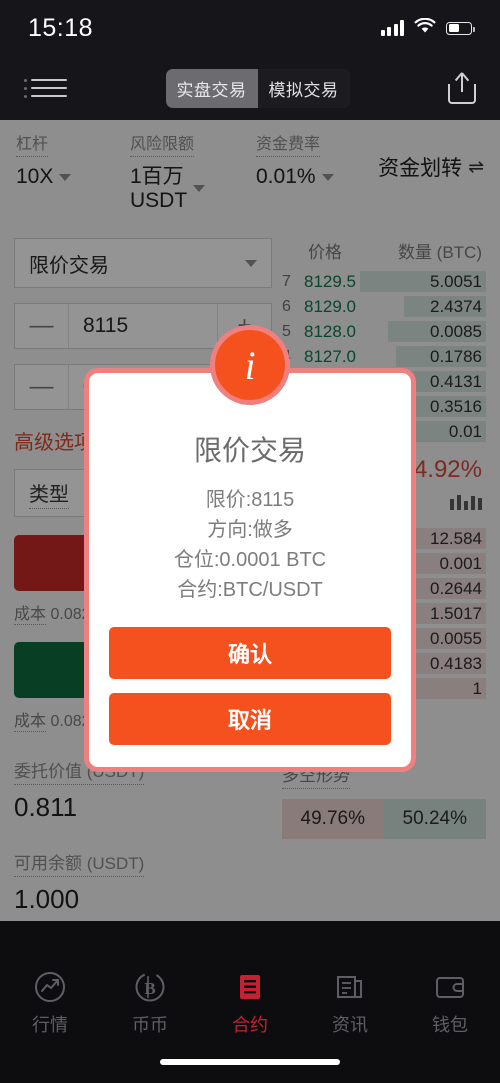  I want to click on available-balance-amount: 1.000, so click(47, 899).